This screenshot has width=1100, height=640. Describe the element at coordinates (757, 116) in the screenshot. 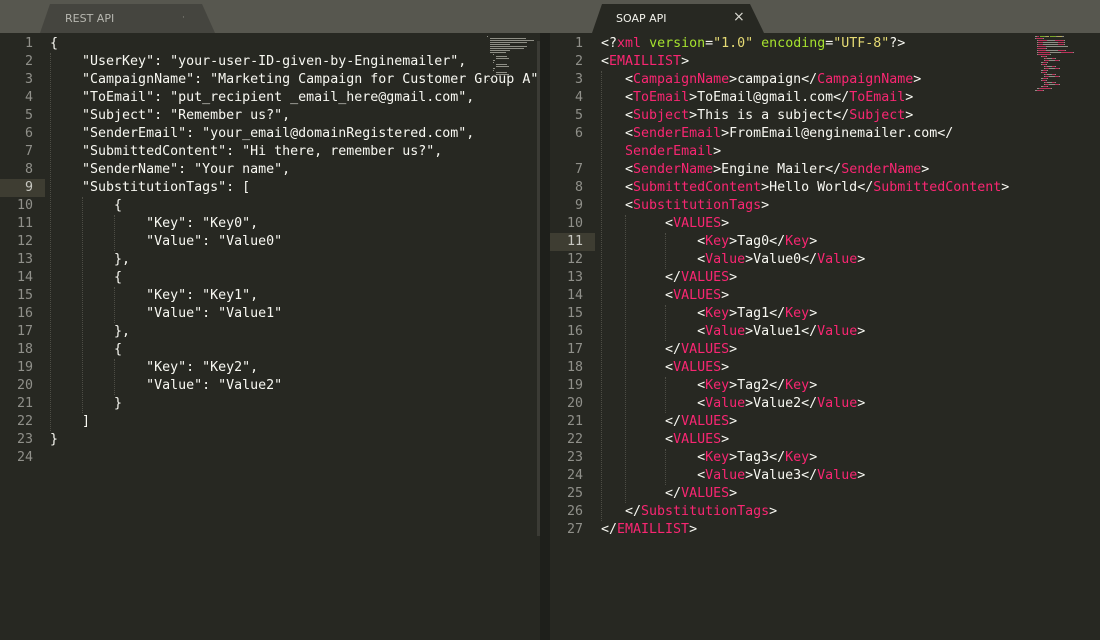

I see `code-line: <Subject>This is a subject</Subject>` at that location.